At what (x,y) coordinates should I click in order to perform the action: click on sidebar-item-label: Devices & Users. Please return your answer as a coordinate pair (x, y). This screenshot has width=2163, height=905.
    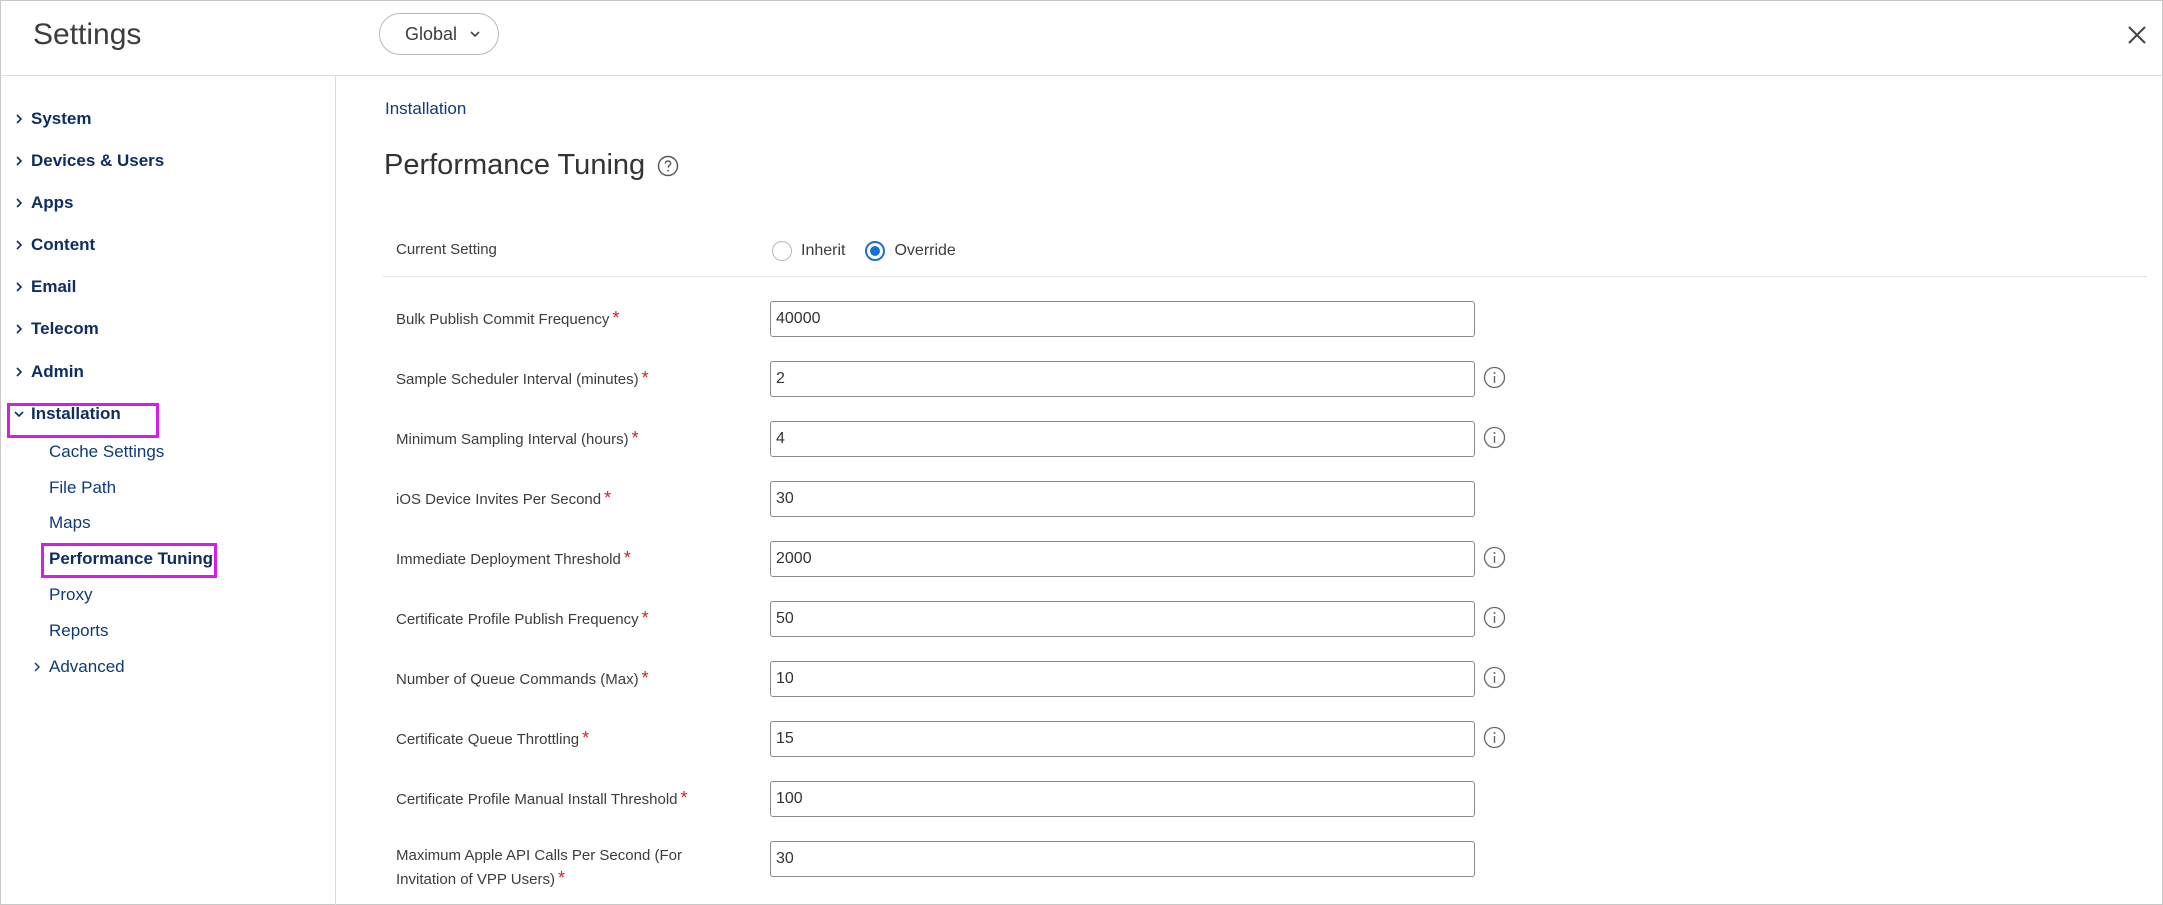
    Looking at the image, I should click on (98, 160).